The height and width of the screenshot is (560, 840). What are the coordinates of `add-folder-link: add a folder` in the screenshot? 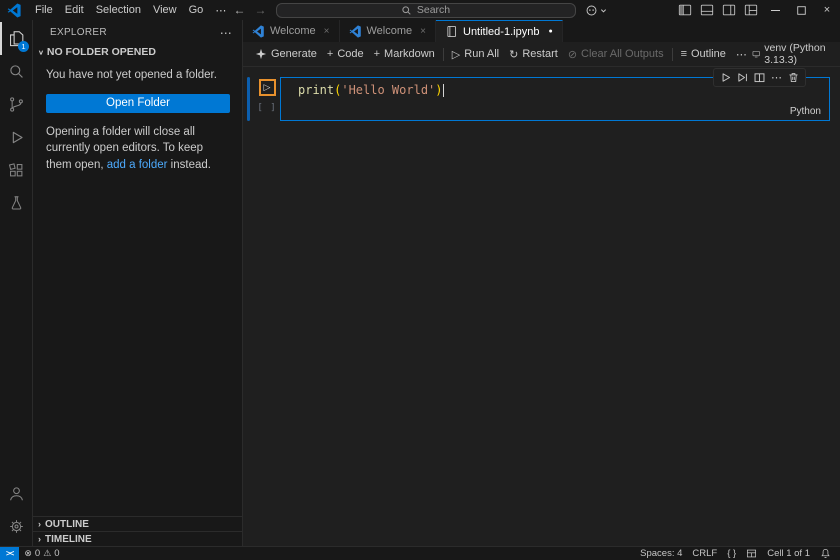 It's located at (137, 165).